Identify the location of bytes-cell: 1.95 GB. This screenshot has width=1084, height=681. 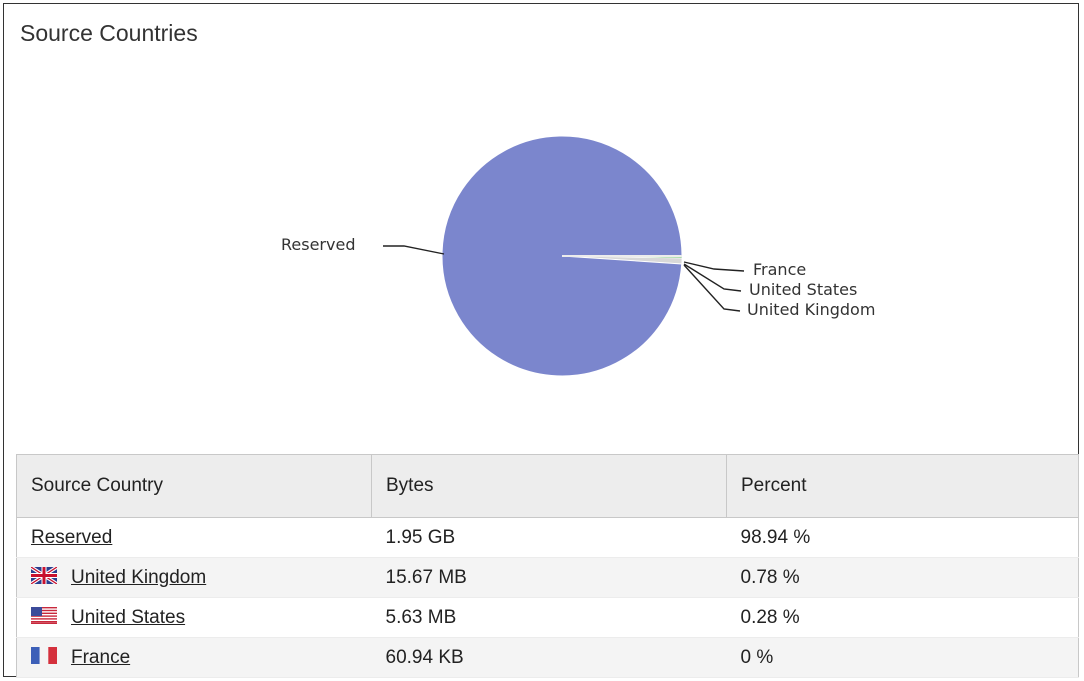
(420, 537).